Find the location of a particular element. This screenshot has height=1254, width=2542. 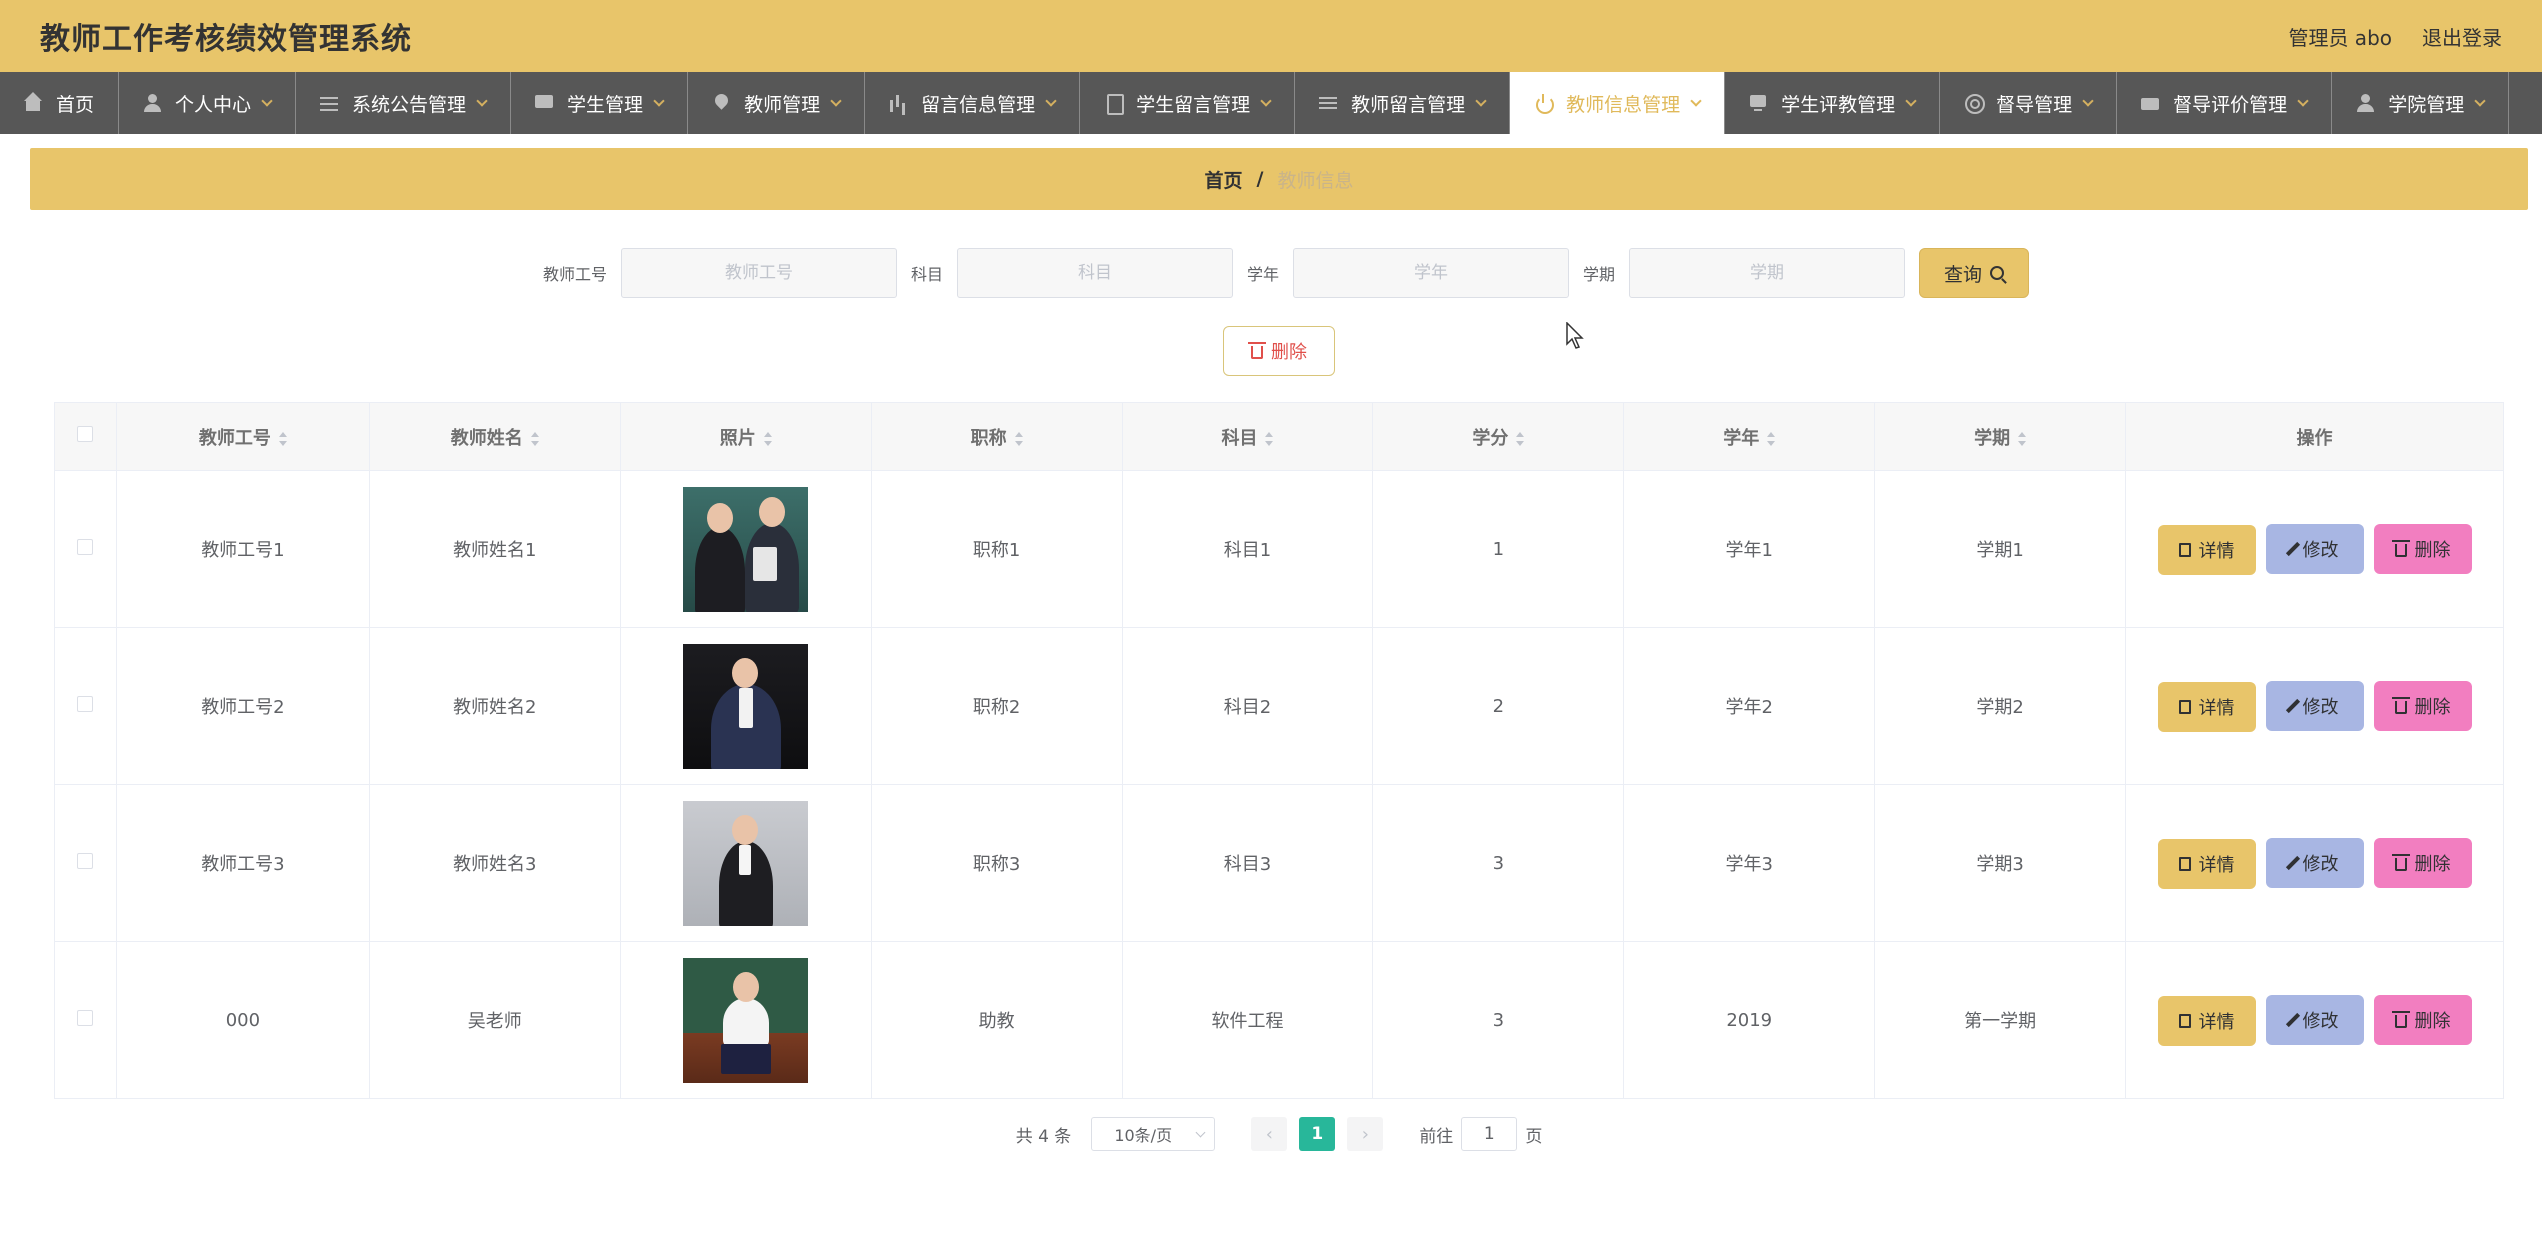

school-year-input is located at coordinates (1431, 273).